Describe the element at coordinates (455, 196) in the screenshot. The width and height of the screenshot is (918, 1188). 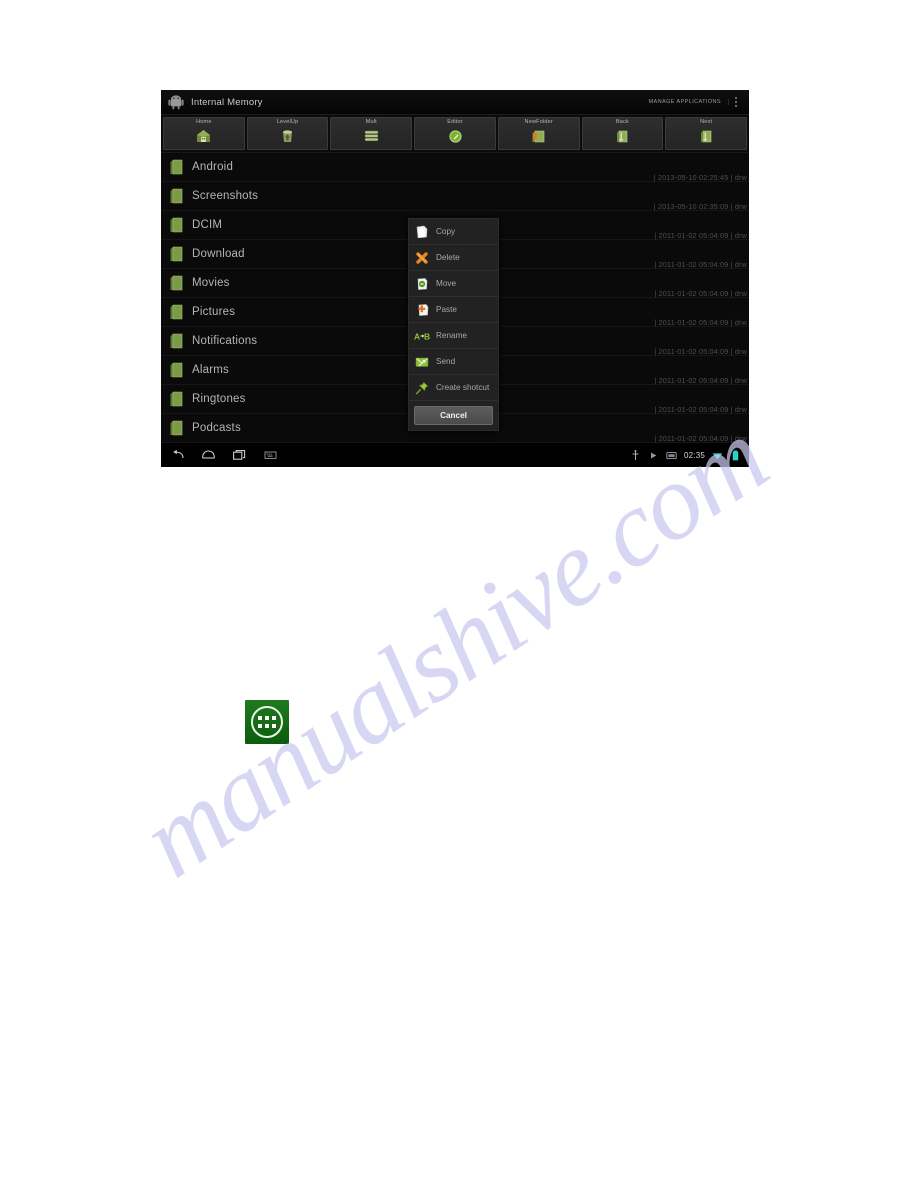
I see `table-row: Screenshots | 2013-05-10 02:35:09 | drw` at that location.